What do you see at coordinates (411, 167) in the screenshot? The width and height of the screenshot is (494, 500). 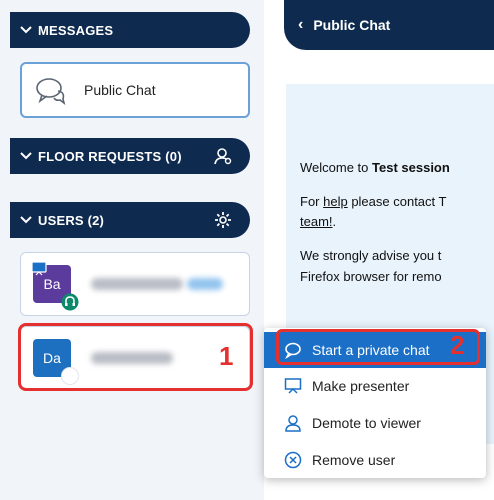 I see `session-name: Test session` at bounding box center [411, 167].